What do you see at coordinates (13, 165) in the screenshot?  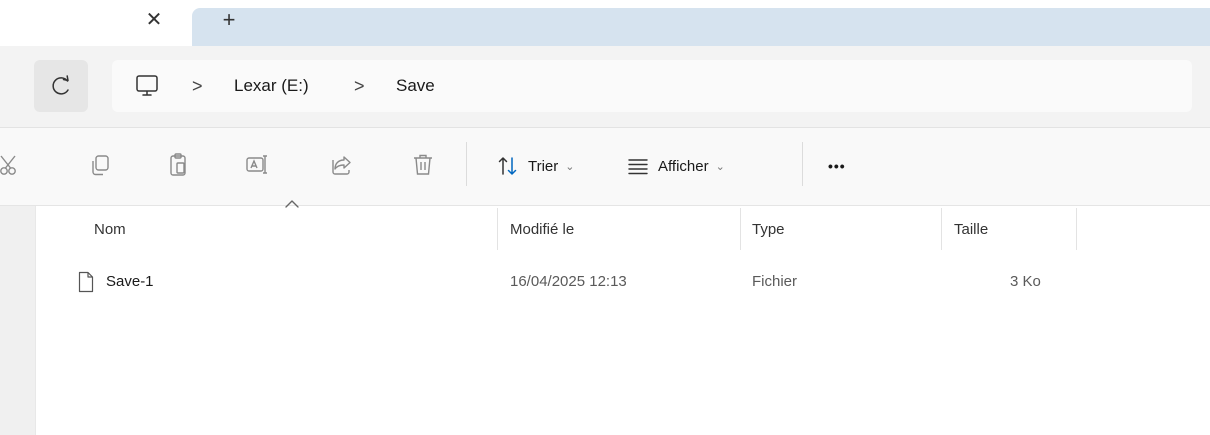 I see `cut-icon` at bounding box center [13, 165].